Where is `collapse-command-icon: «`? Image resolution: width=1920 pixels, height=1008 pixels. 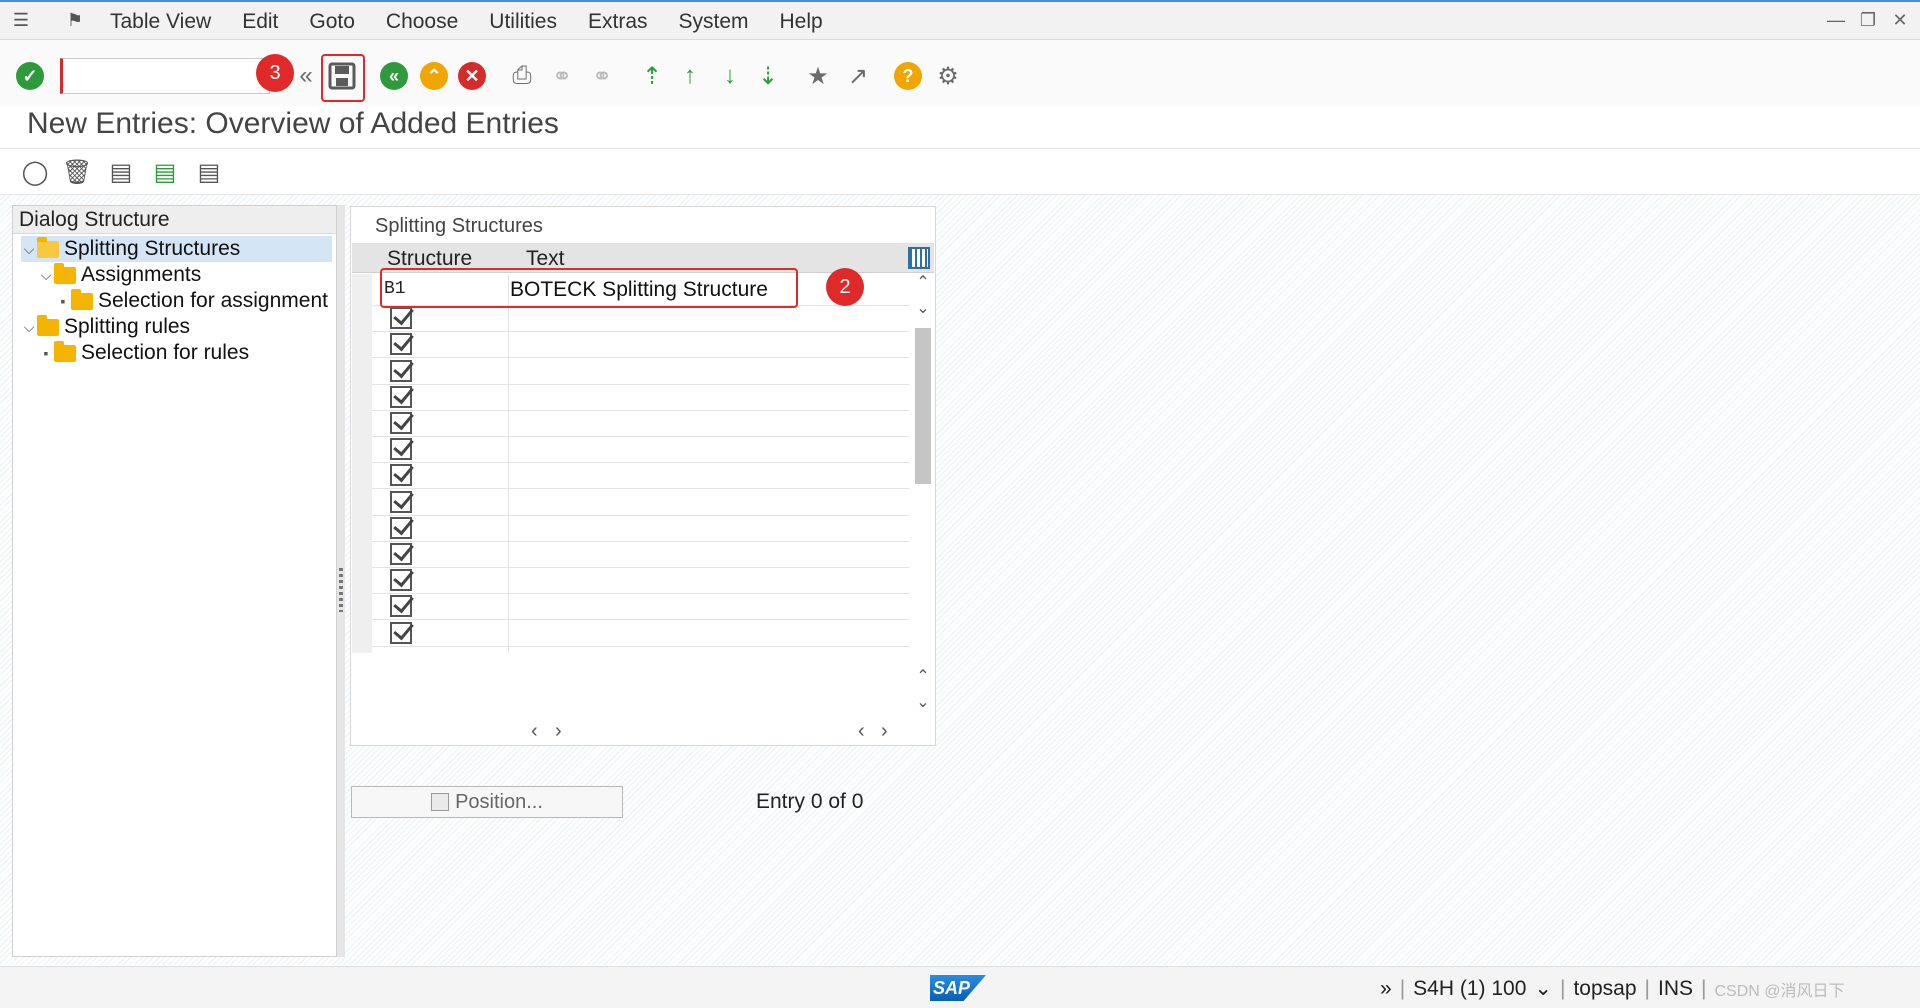
collapse-command-icon: « is located at coordinates (306, 76).